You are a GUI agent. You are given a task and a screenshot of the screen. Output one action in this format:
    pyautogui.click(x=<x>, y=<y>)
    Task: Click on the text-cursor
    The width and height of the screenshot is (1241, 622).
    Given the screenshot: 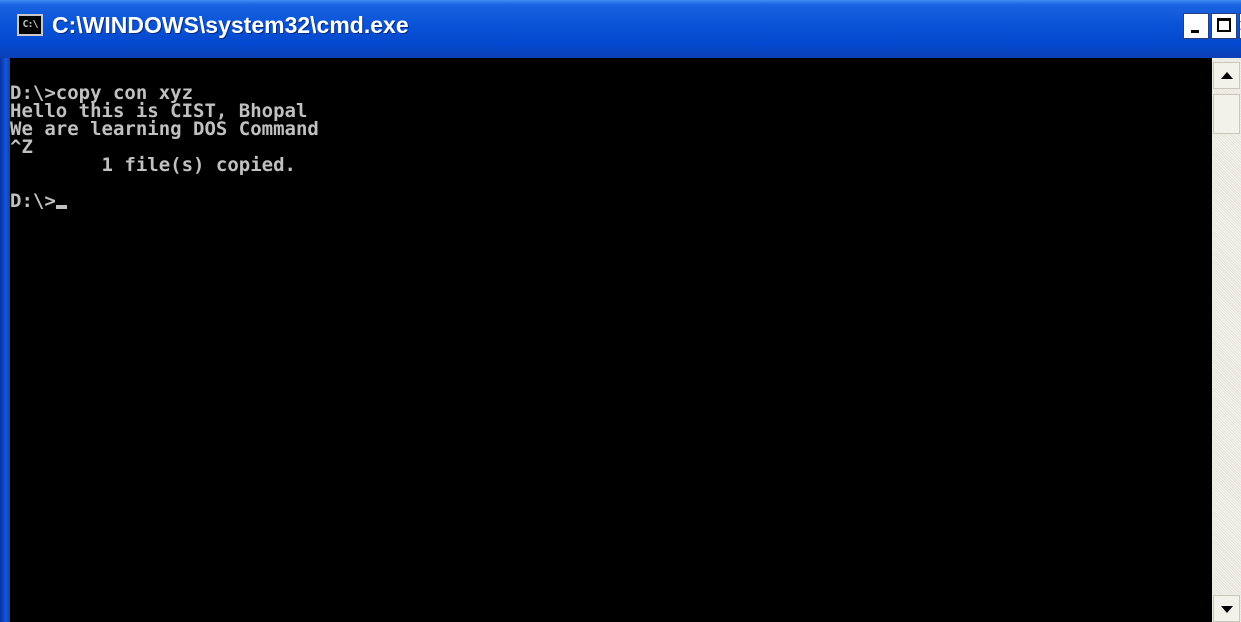 What is the action you would take?
    pyautogui.click(x=61, y=207)
    